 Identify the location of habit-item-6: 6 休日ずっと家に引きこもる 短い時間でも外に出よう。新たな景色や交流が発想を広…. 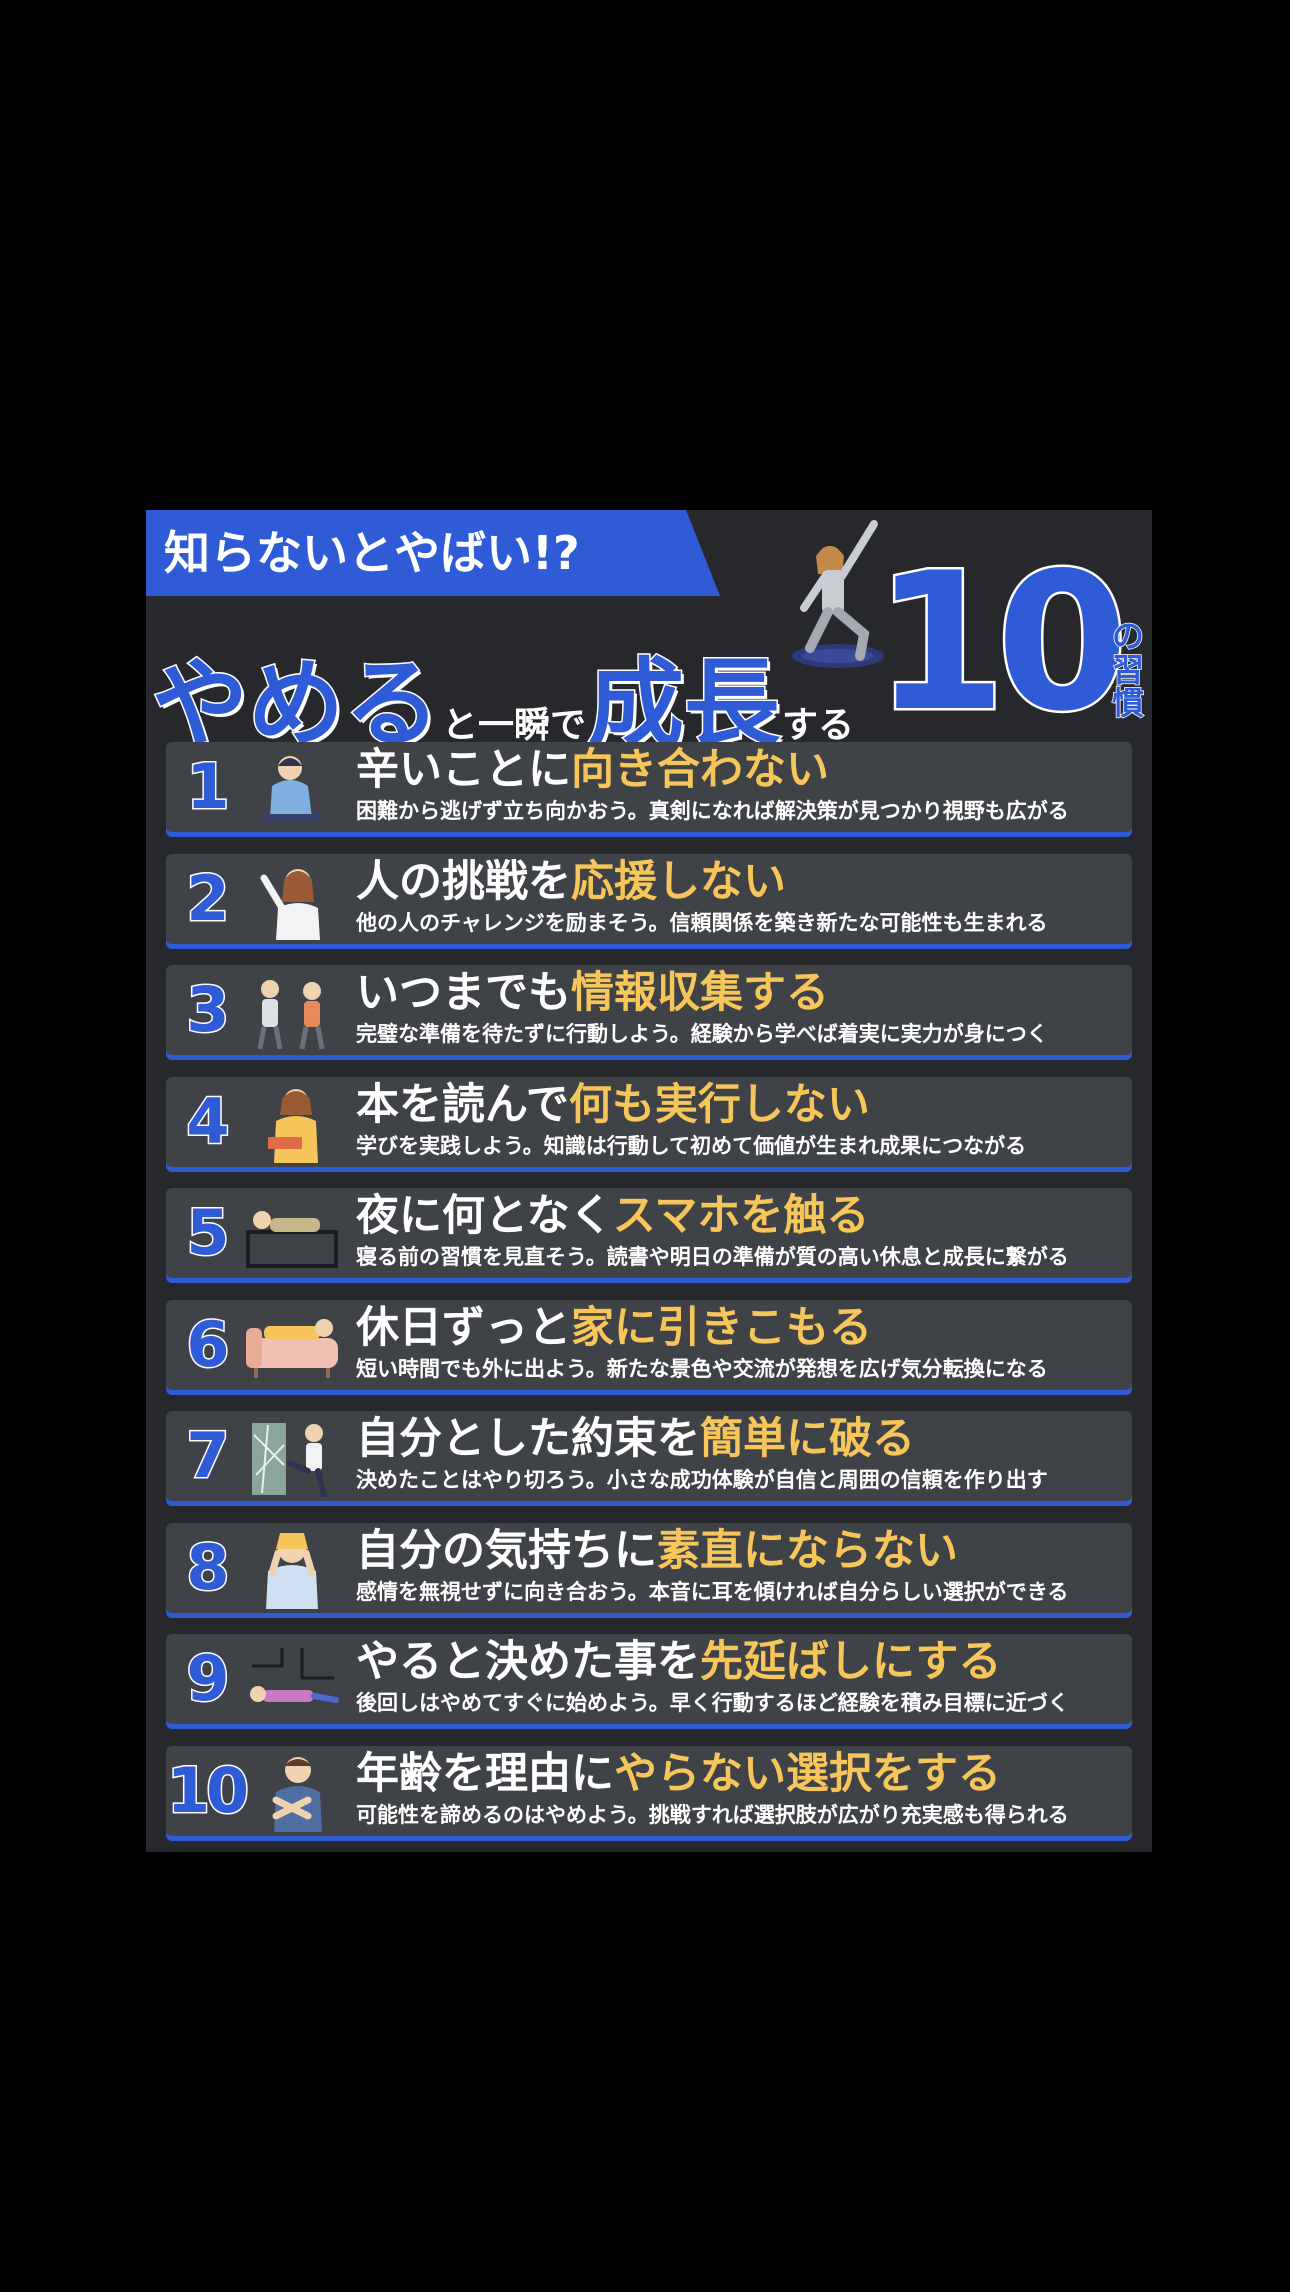
(649, 1345).